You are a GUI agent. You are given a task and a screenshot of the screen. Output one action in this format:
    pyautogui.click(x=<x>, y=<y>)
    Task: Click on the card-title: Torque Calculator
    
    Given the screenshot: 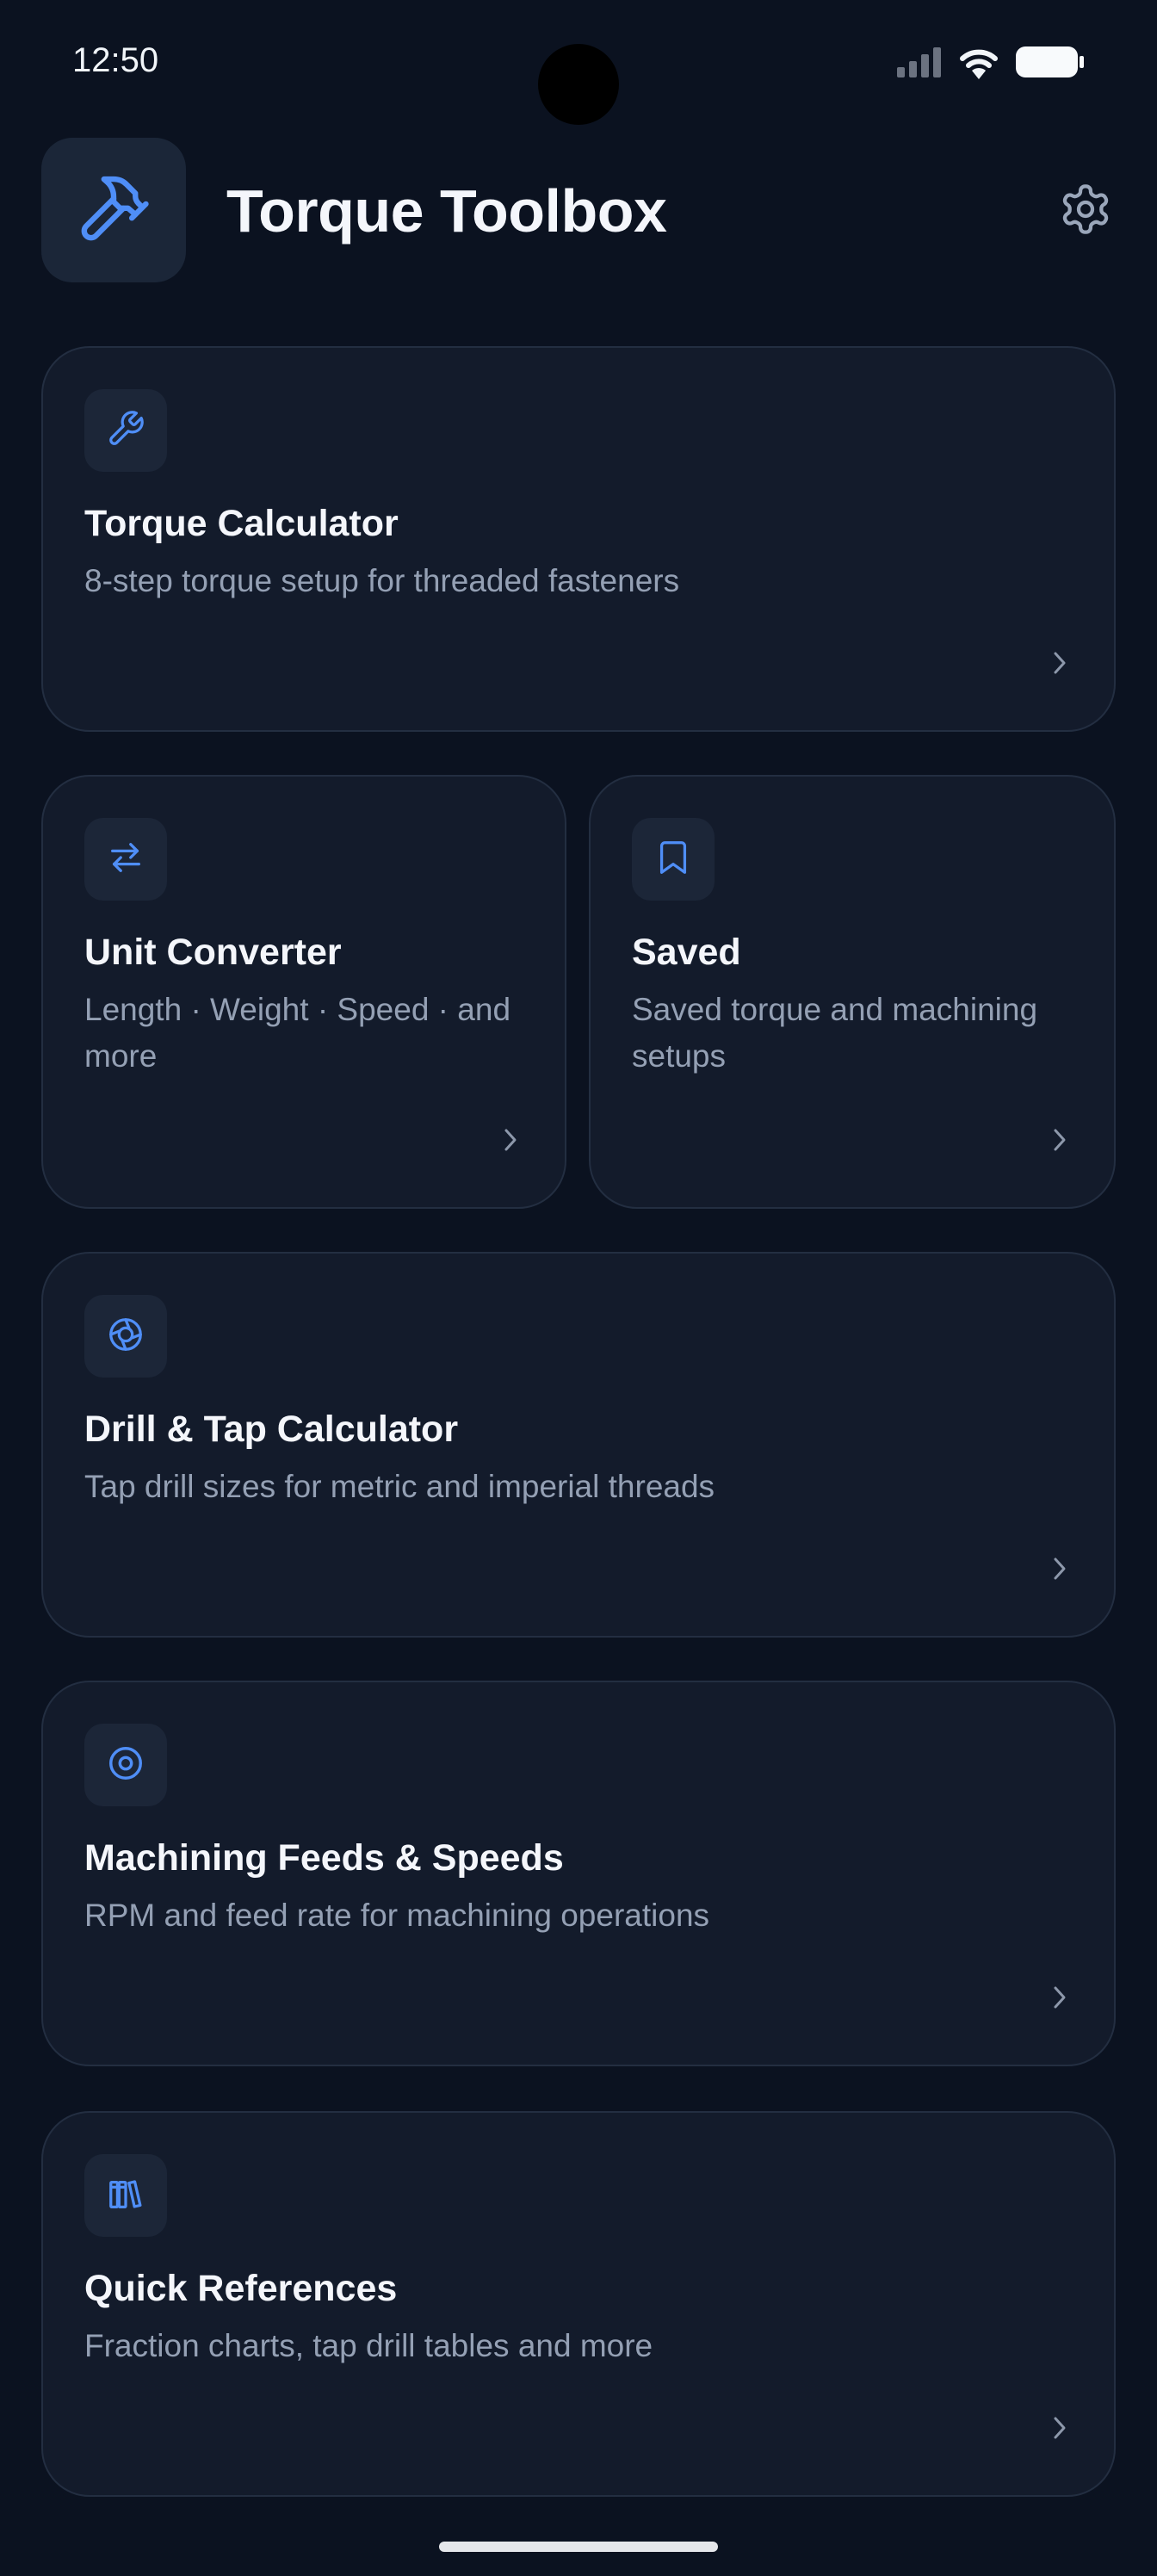 What is the action you would take?
    pyautogui.click(x=241, y=524)
    